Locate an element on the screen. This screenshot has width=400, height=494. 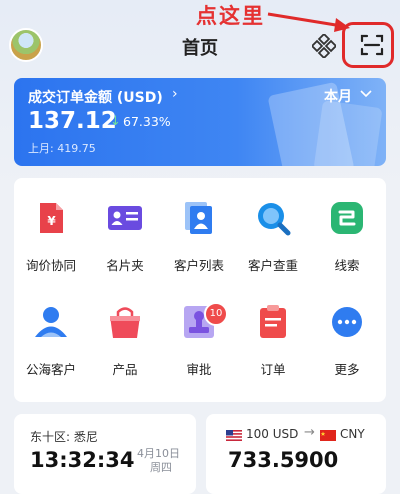
arrow-down-icon: ↓ is located at coordinates (115, 121).